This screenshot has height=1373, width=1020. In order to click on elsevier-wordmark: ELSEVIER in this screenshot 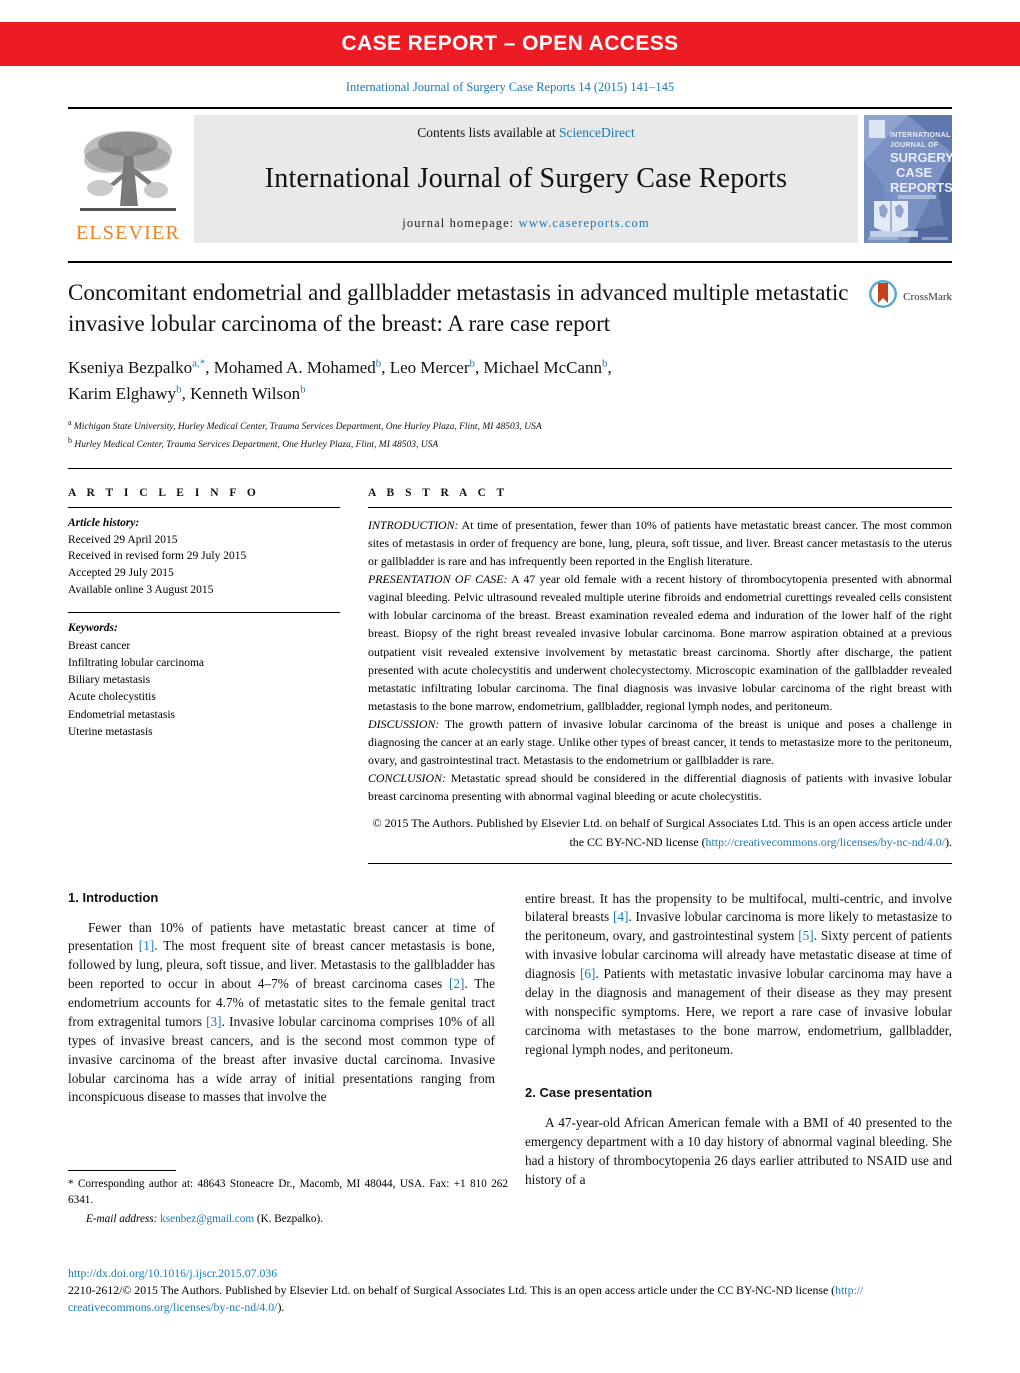, I will do `click(128, 233)`.